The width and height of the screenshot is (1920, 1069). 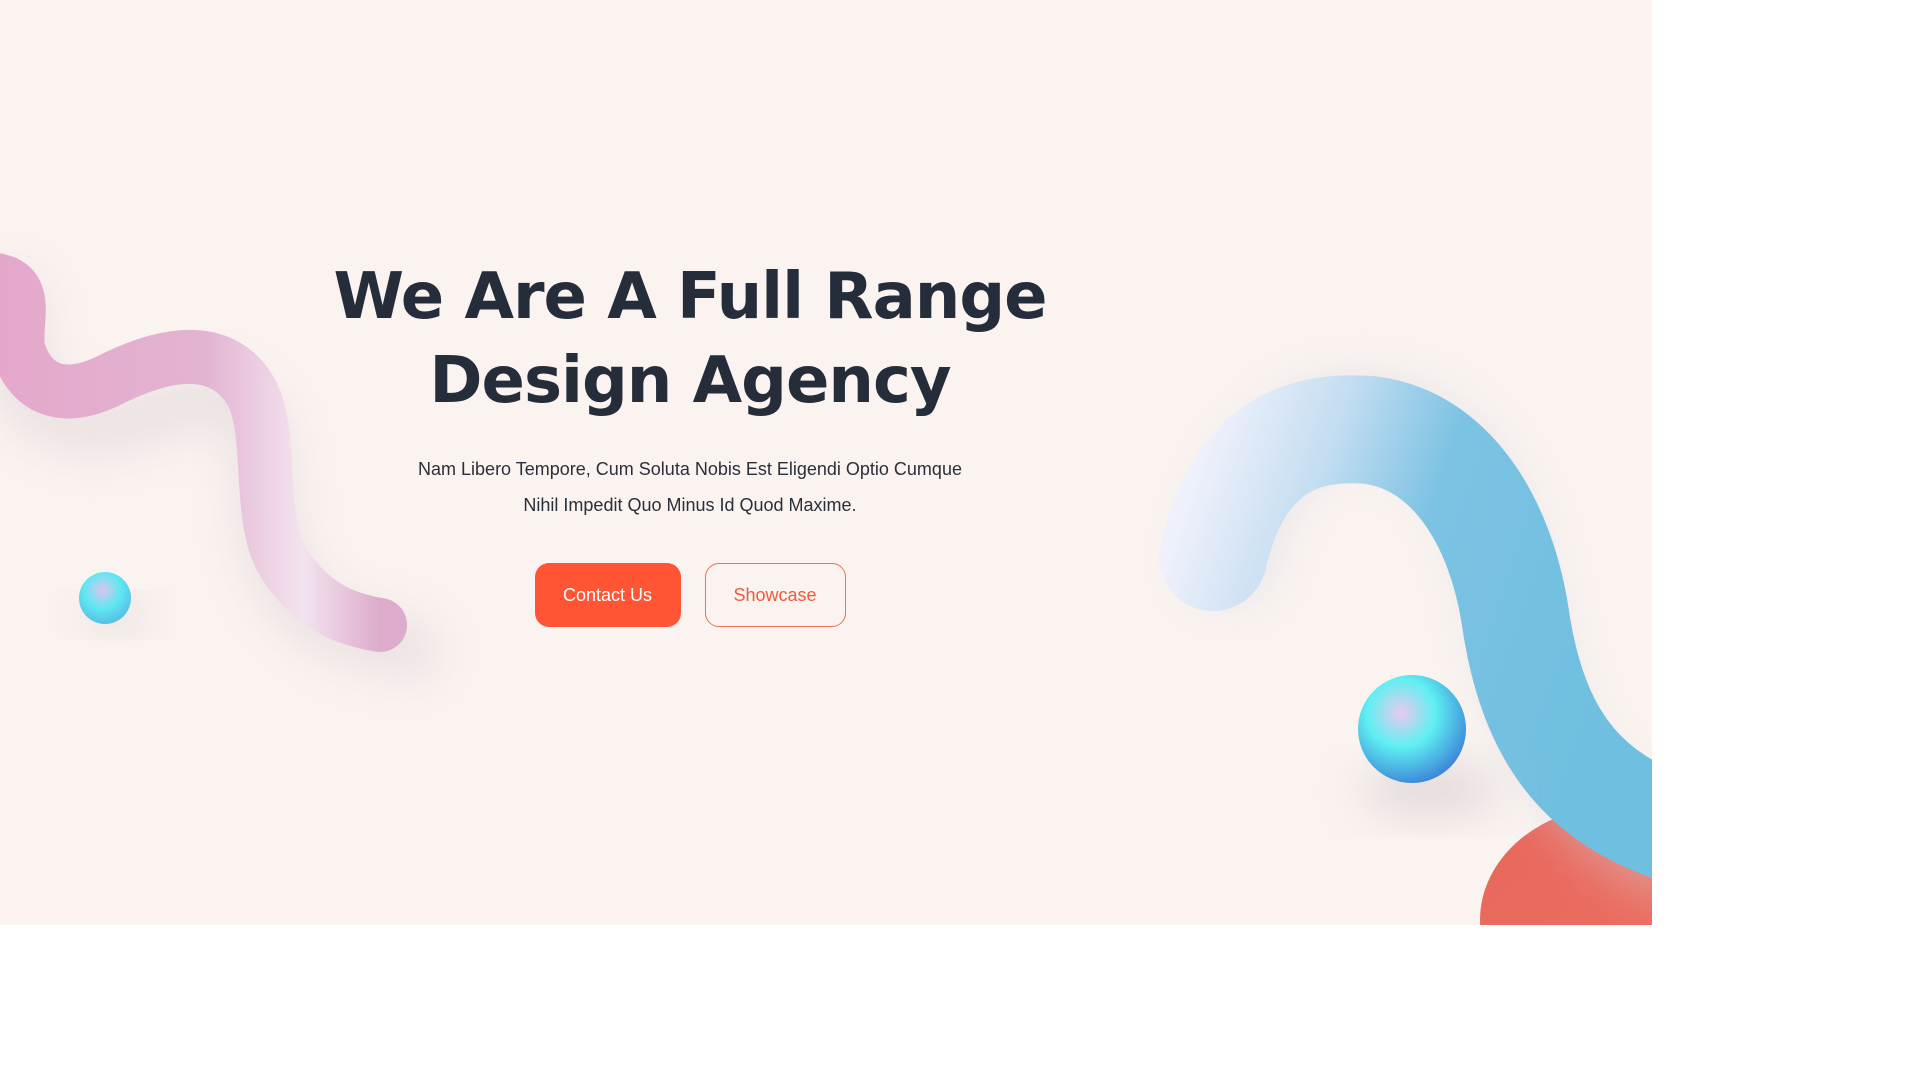 I want to click on hero-title-line1: We Are A Full Range, so click(x=690, y=297).